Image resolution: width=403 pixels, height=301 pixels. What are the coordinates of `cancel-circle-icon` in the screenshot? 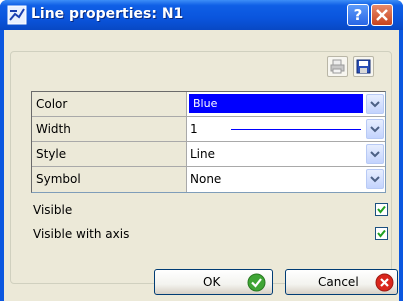 It's located at (384, 282).